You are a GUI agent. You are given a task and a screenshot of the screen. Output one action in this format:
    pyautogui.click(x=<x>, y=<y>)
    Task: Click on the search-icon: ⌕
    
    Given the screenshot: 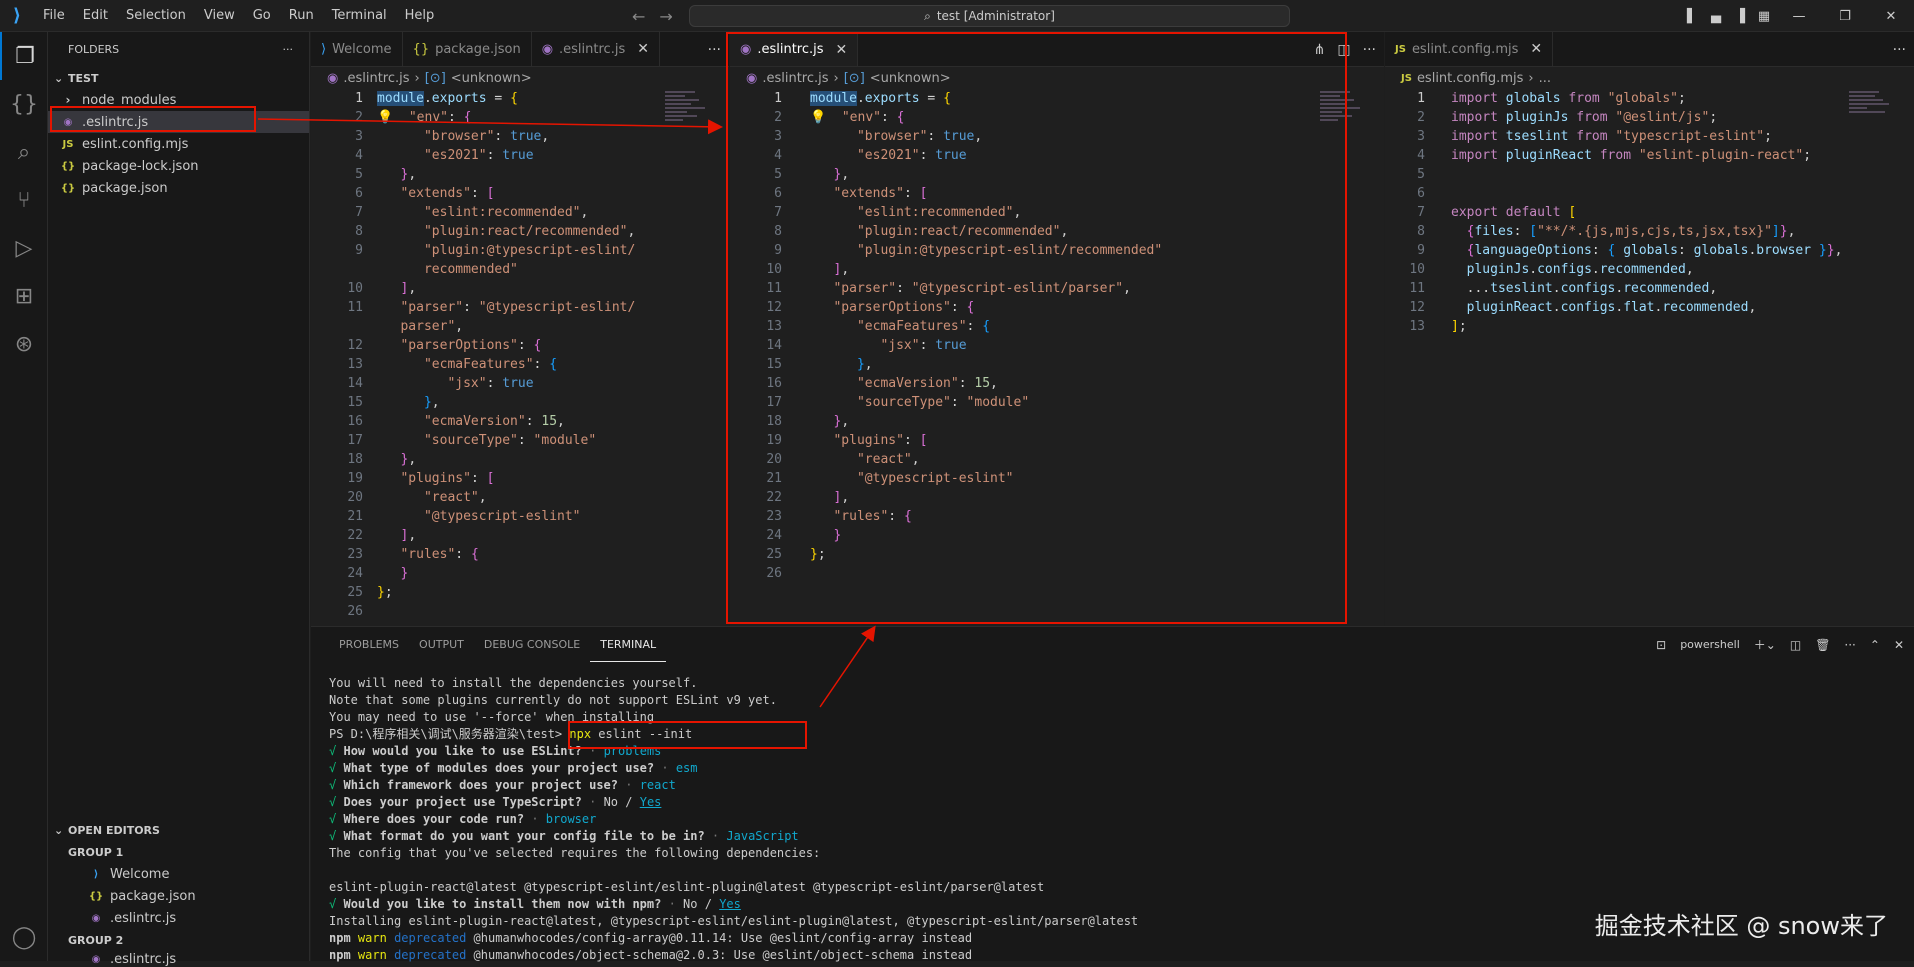 What is the action you would take?
    pyautogui.click(x=24, y=152)
    